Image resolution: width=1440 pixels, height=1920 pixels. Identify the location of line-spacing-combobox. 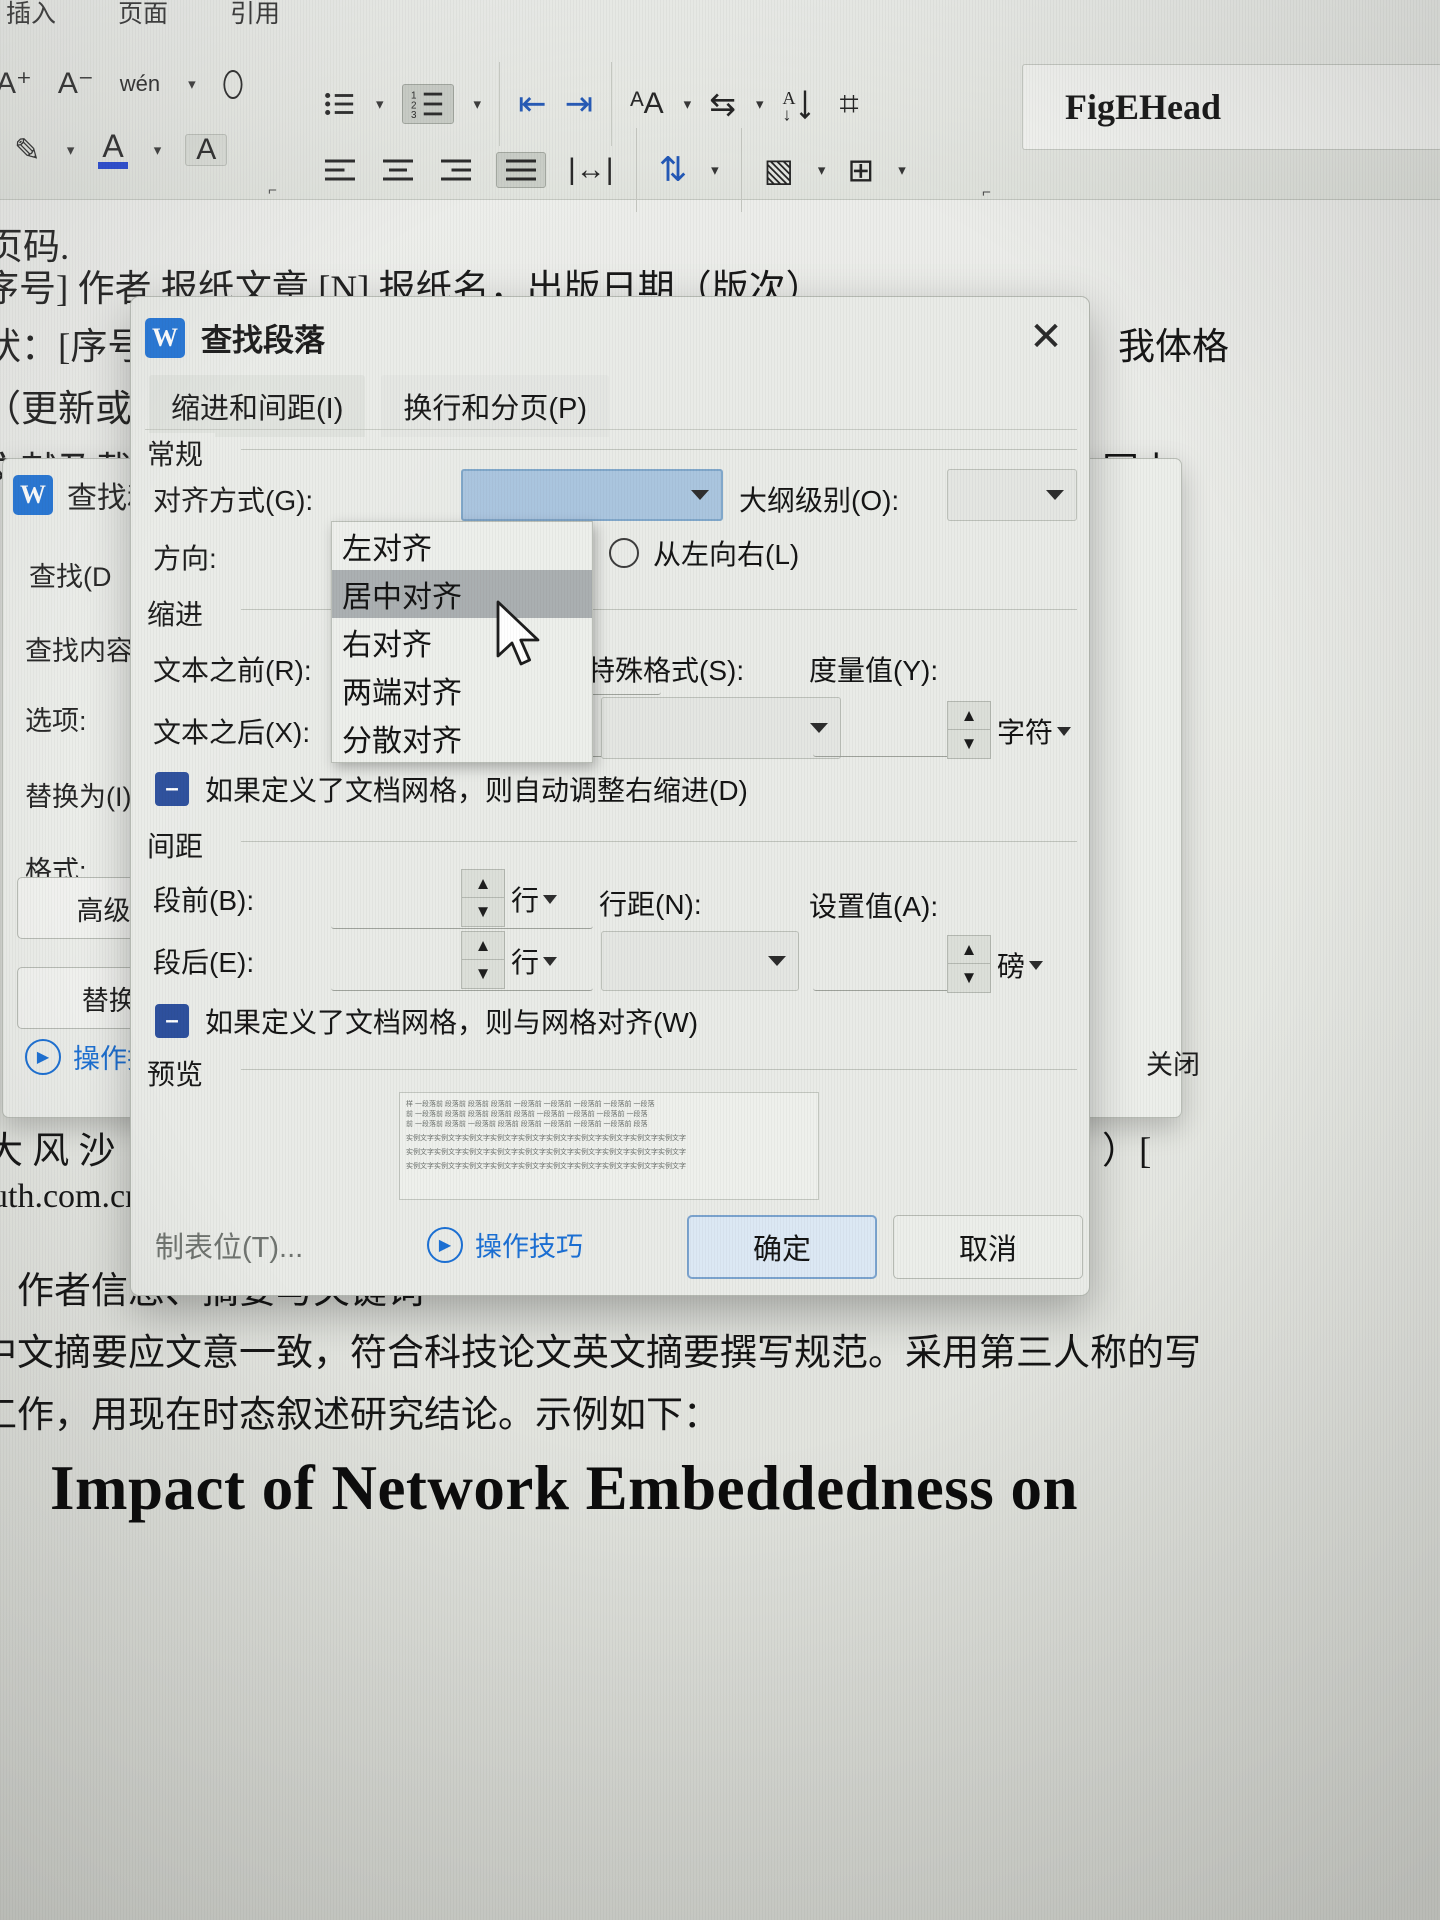
(700, 961).